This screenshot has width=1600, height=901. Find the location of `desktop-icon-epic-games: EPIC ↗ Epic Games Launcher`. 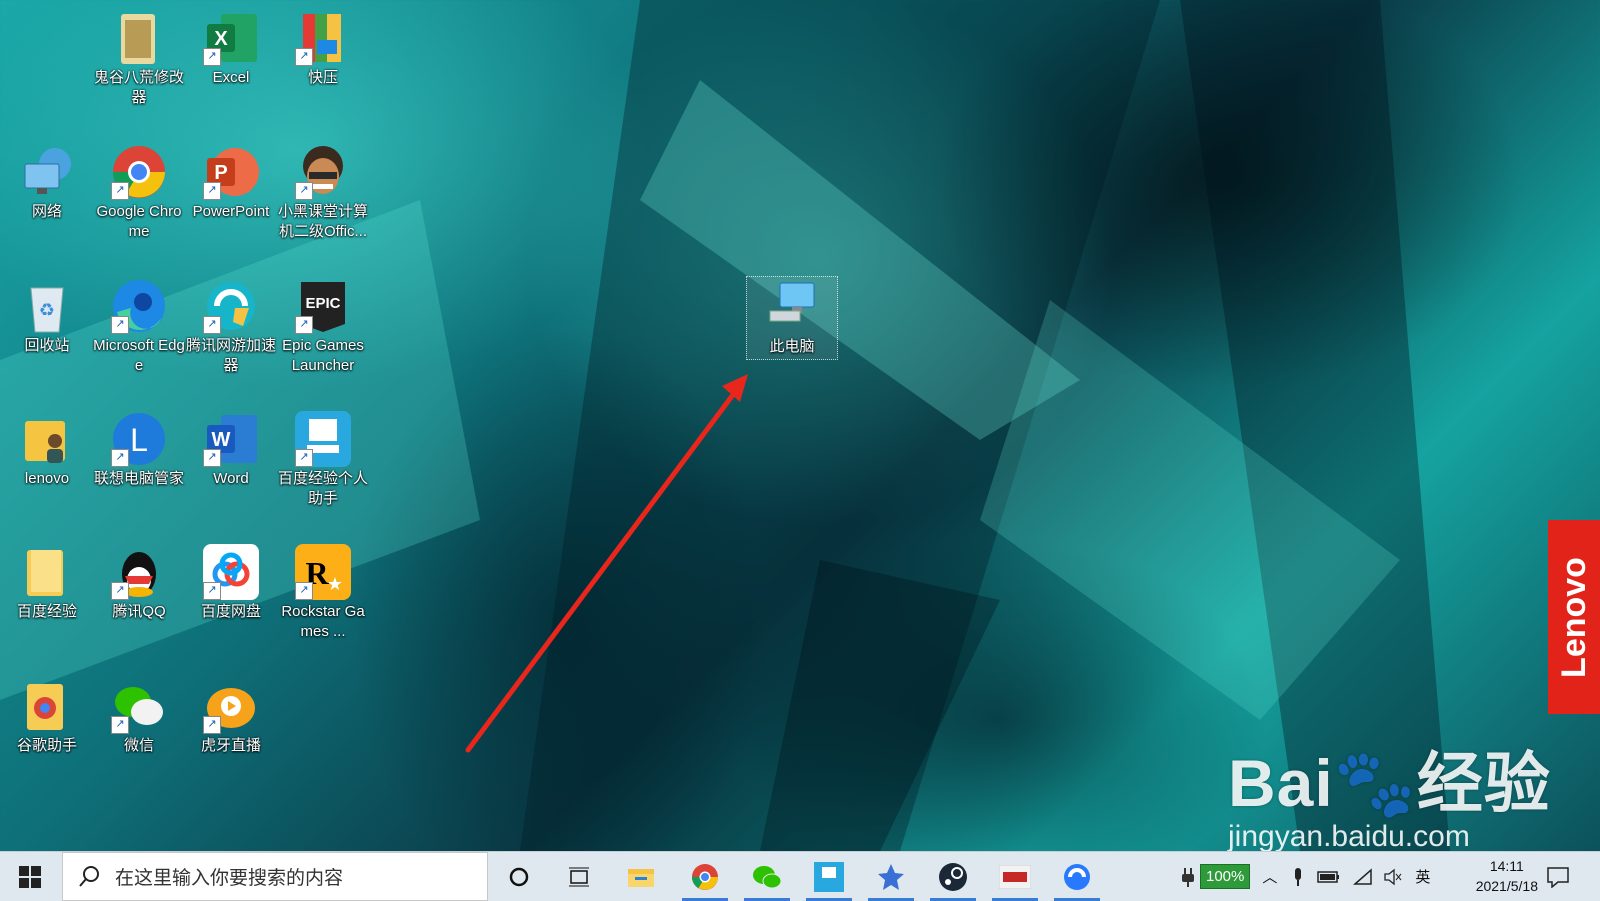

desktop-icon-epic-games: EPIC ↗ Epic Games Launcher is located at coordinates (323, 324).